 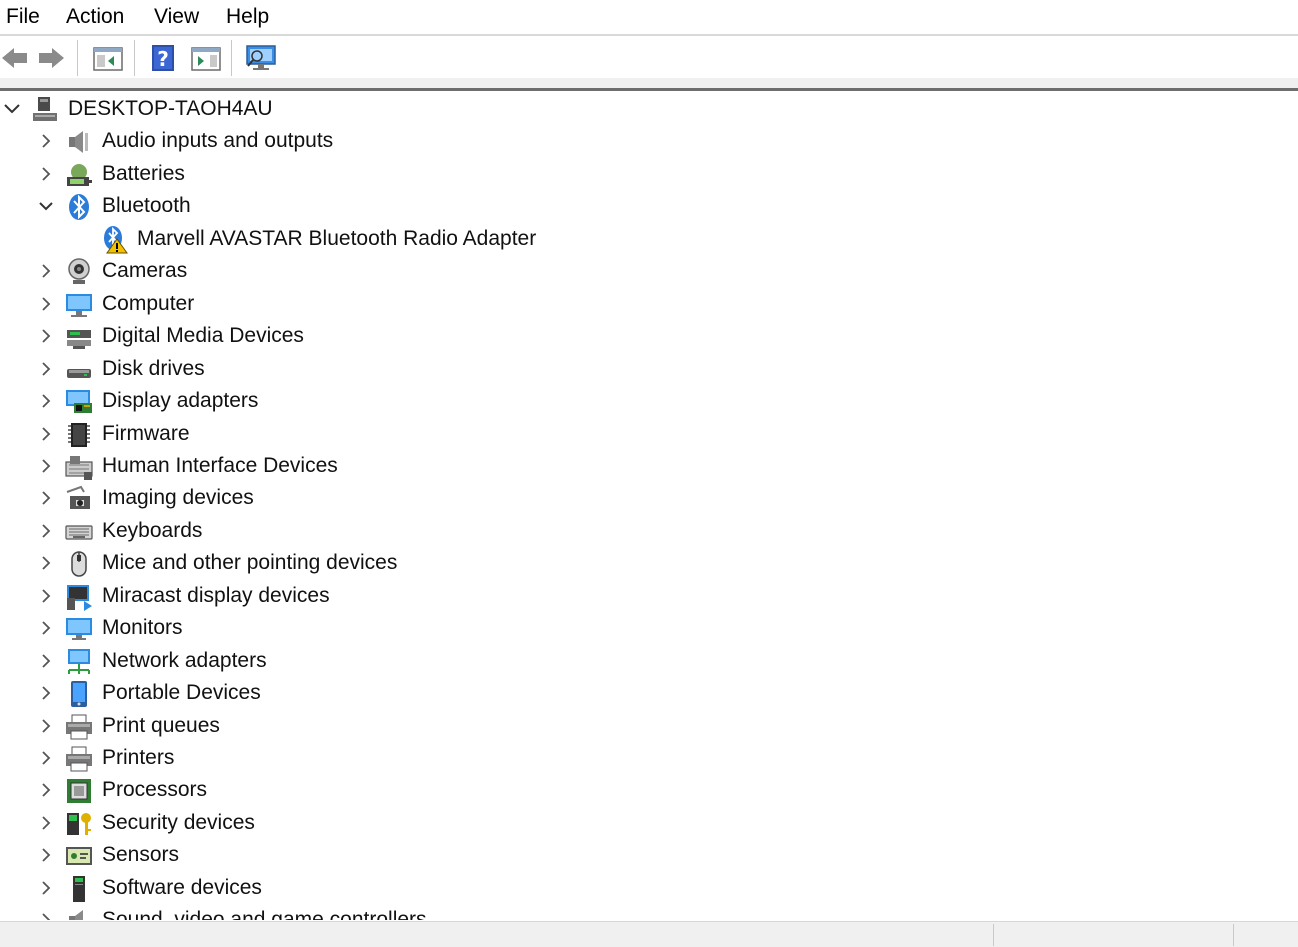 What do you see at coordinates (79, 142) in the screenshot?
I see `speaker-icon` at bounding box center [79, 142].